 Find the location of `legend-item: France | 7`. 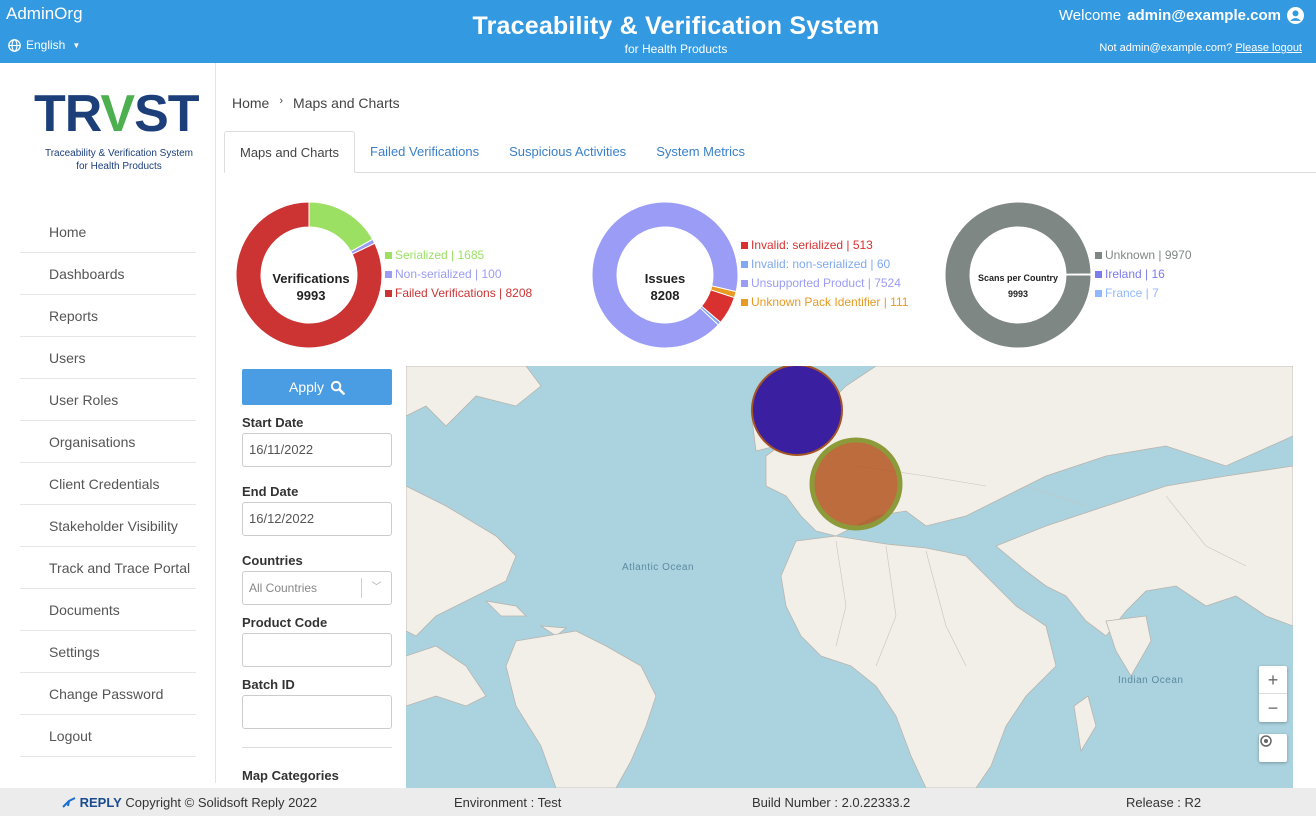

legend-item: France | 7 is located at coordinates (1143, 293).